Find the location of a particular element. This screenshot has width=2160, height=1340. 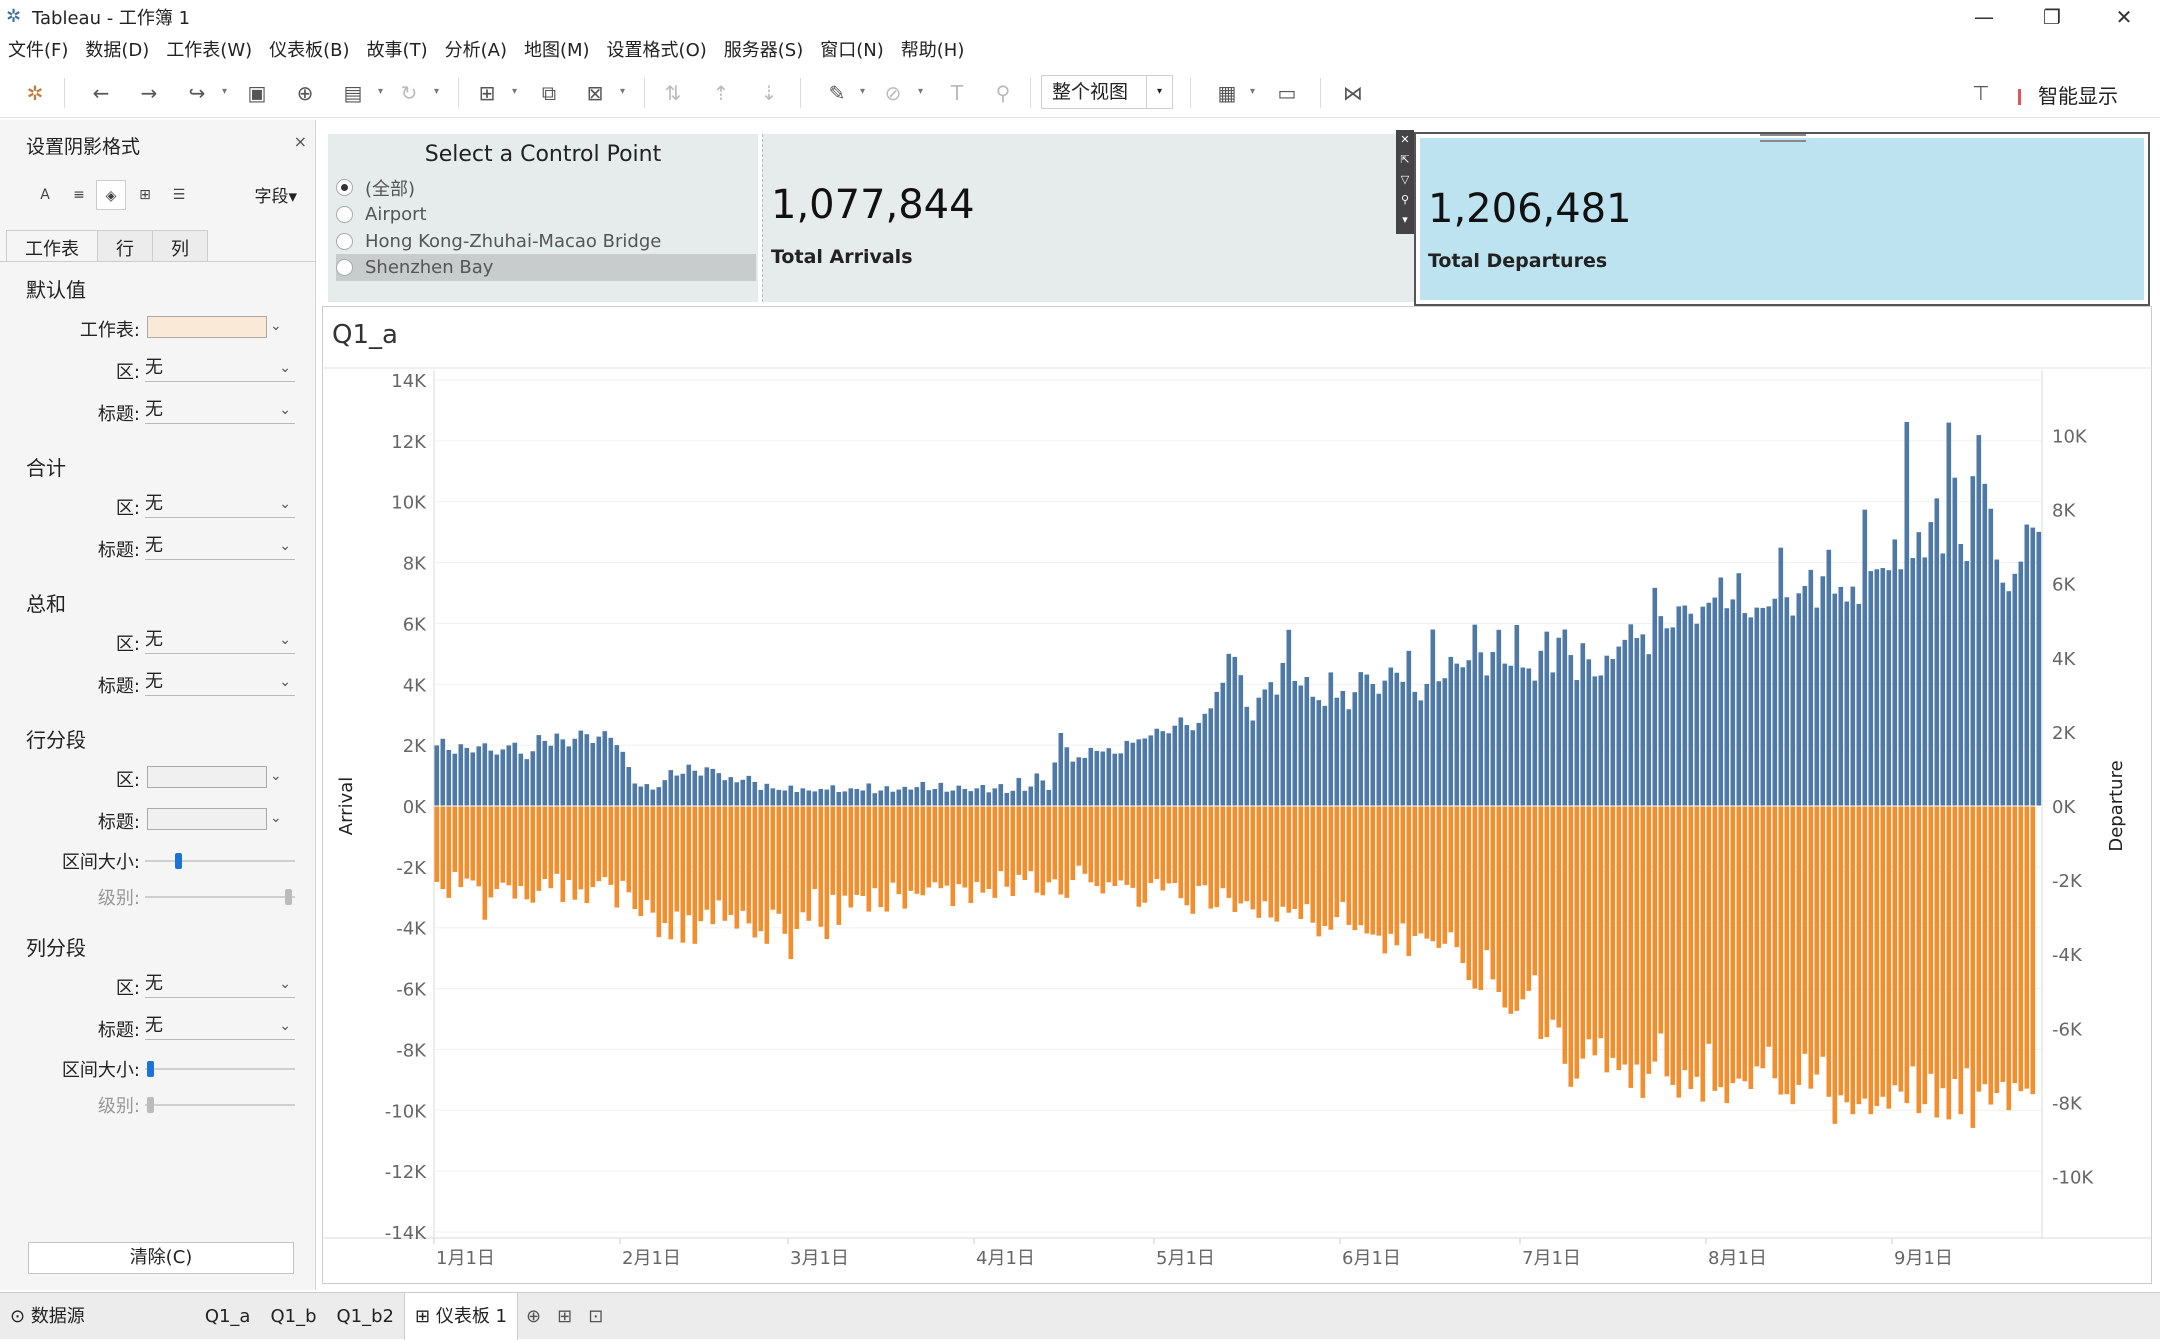

new-story-icon: ⊡ is located at coordinates (595, 1316).